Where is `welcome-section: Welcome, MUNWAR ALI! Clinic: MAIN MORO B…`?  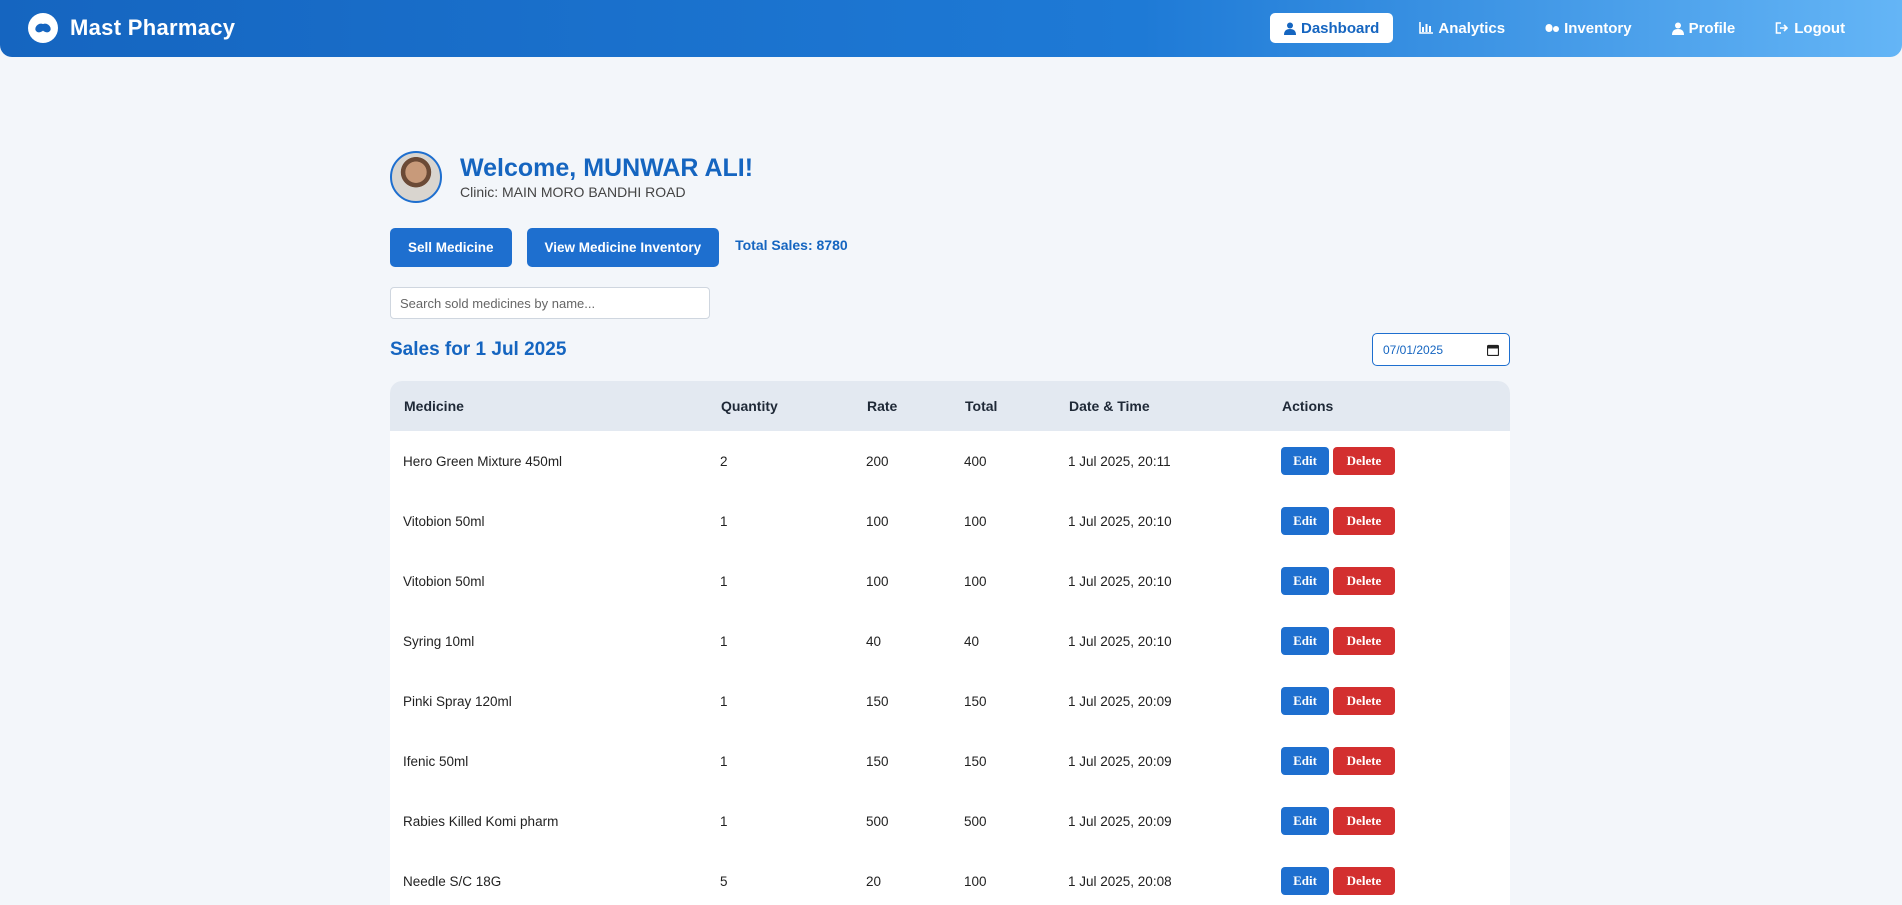 welcome-section: Welcome, MUNWAR ALI! Clinic: MAIN MORO B… is located at coordinates (571, 177).